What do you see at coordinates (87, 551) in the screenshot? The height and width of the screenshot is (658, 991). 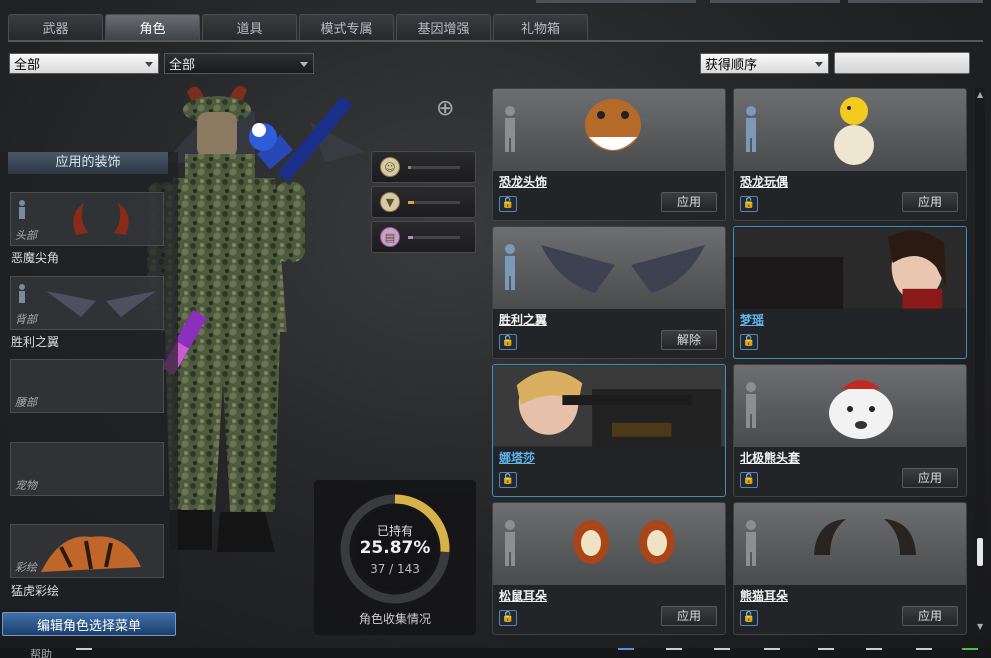 I see `slot-paint: 彩绘` at bounding box center [87, 551].